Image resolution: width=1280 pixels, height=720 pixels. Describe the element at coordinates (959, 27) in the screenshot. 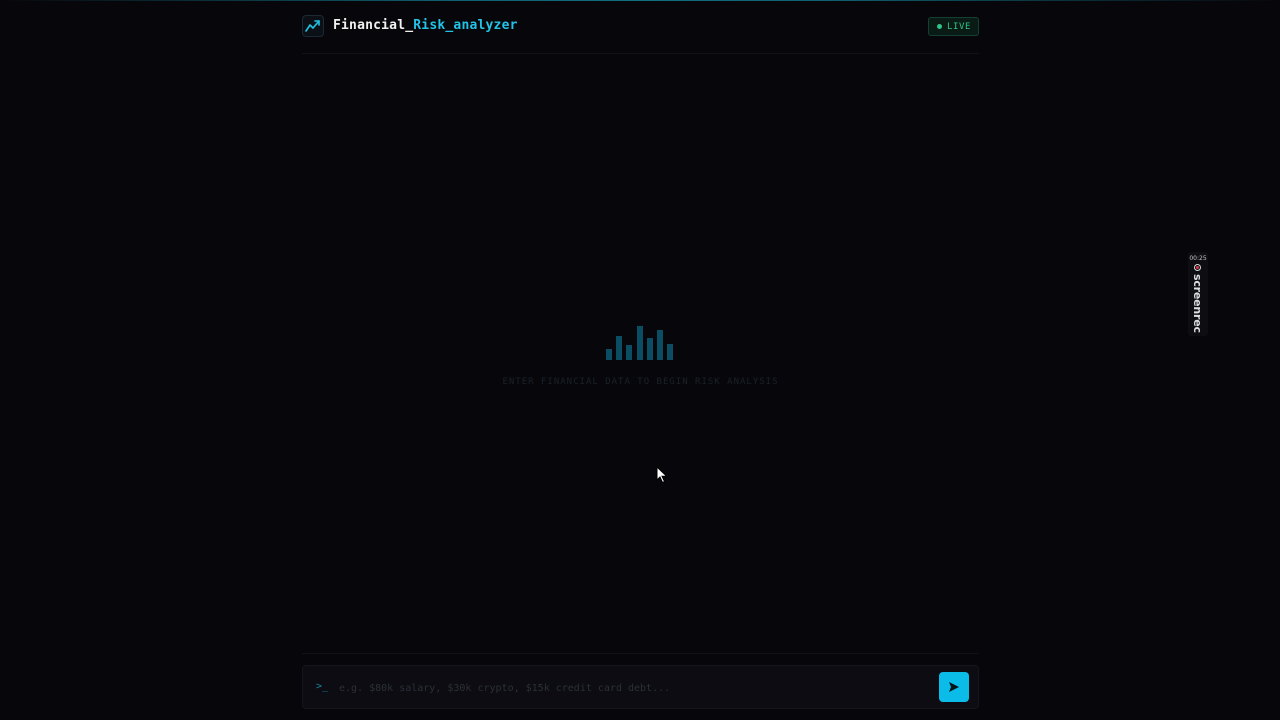

I see `live-status-label: LIVE` at that location.